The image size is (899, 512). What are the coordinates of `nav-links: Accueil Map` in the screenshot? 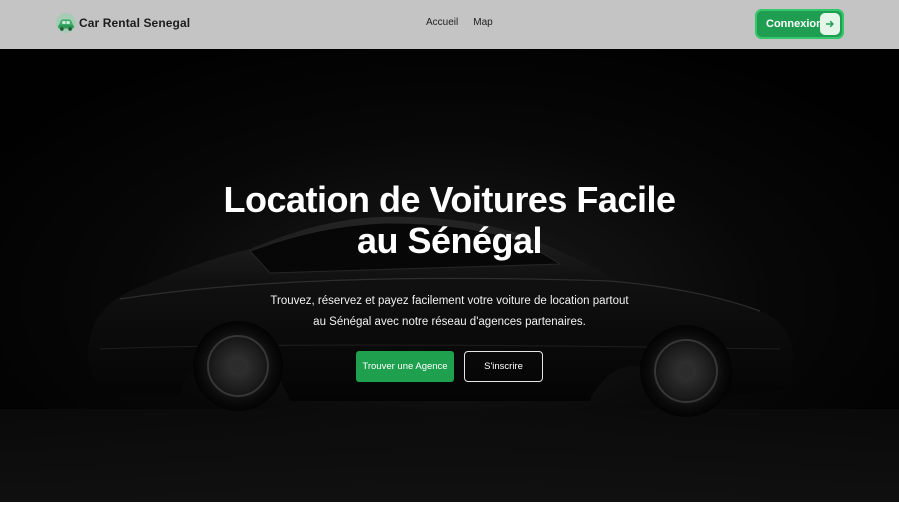 It's located at (459, 22).